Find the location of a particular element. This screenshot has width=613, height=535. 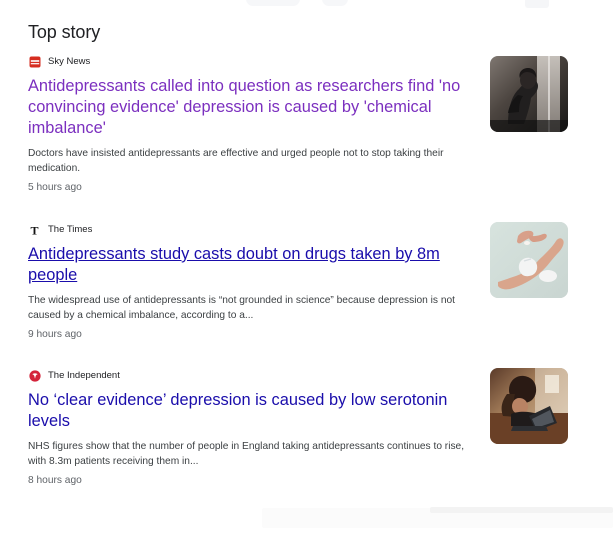

story-source-row: The Independent is located at coordinates (298, 376).